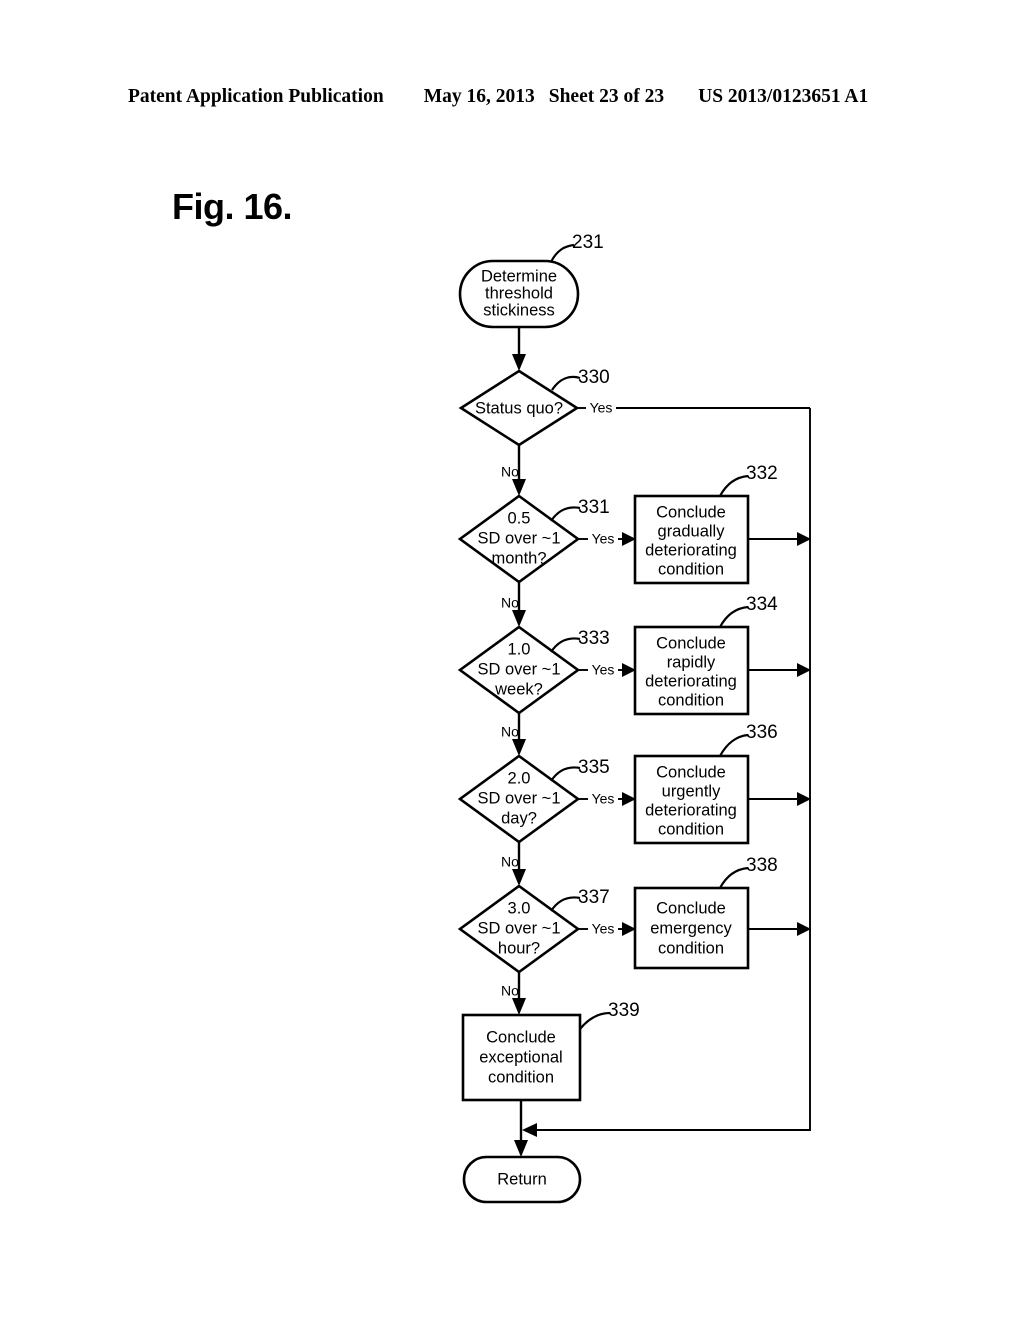 The image size is (1024, 1320). Describe the element at coordinates (691, 908) in the screenshot. I see `conclude-emergency-line-1: Conclude` at that location.